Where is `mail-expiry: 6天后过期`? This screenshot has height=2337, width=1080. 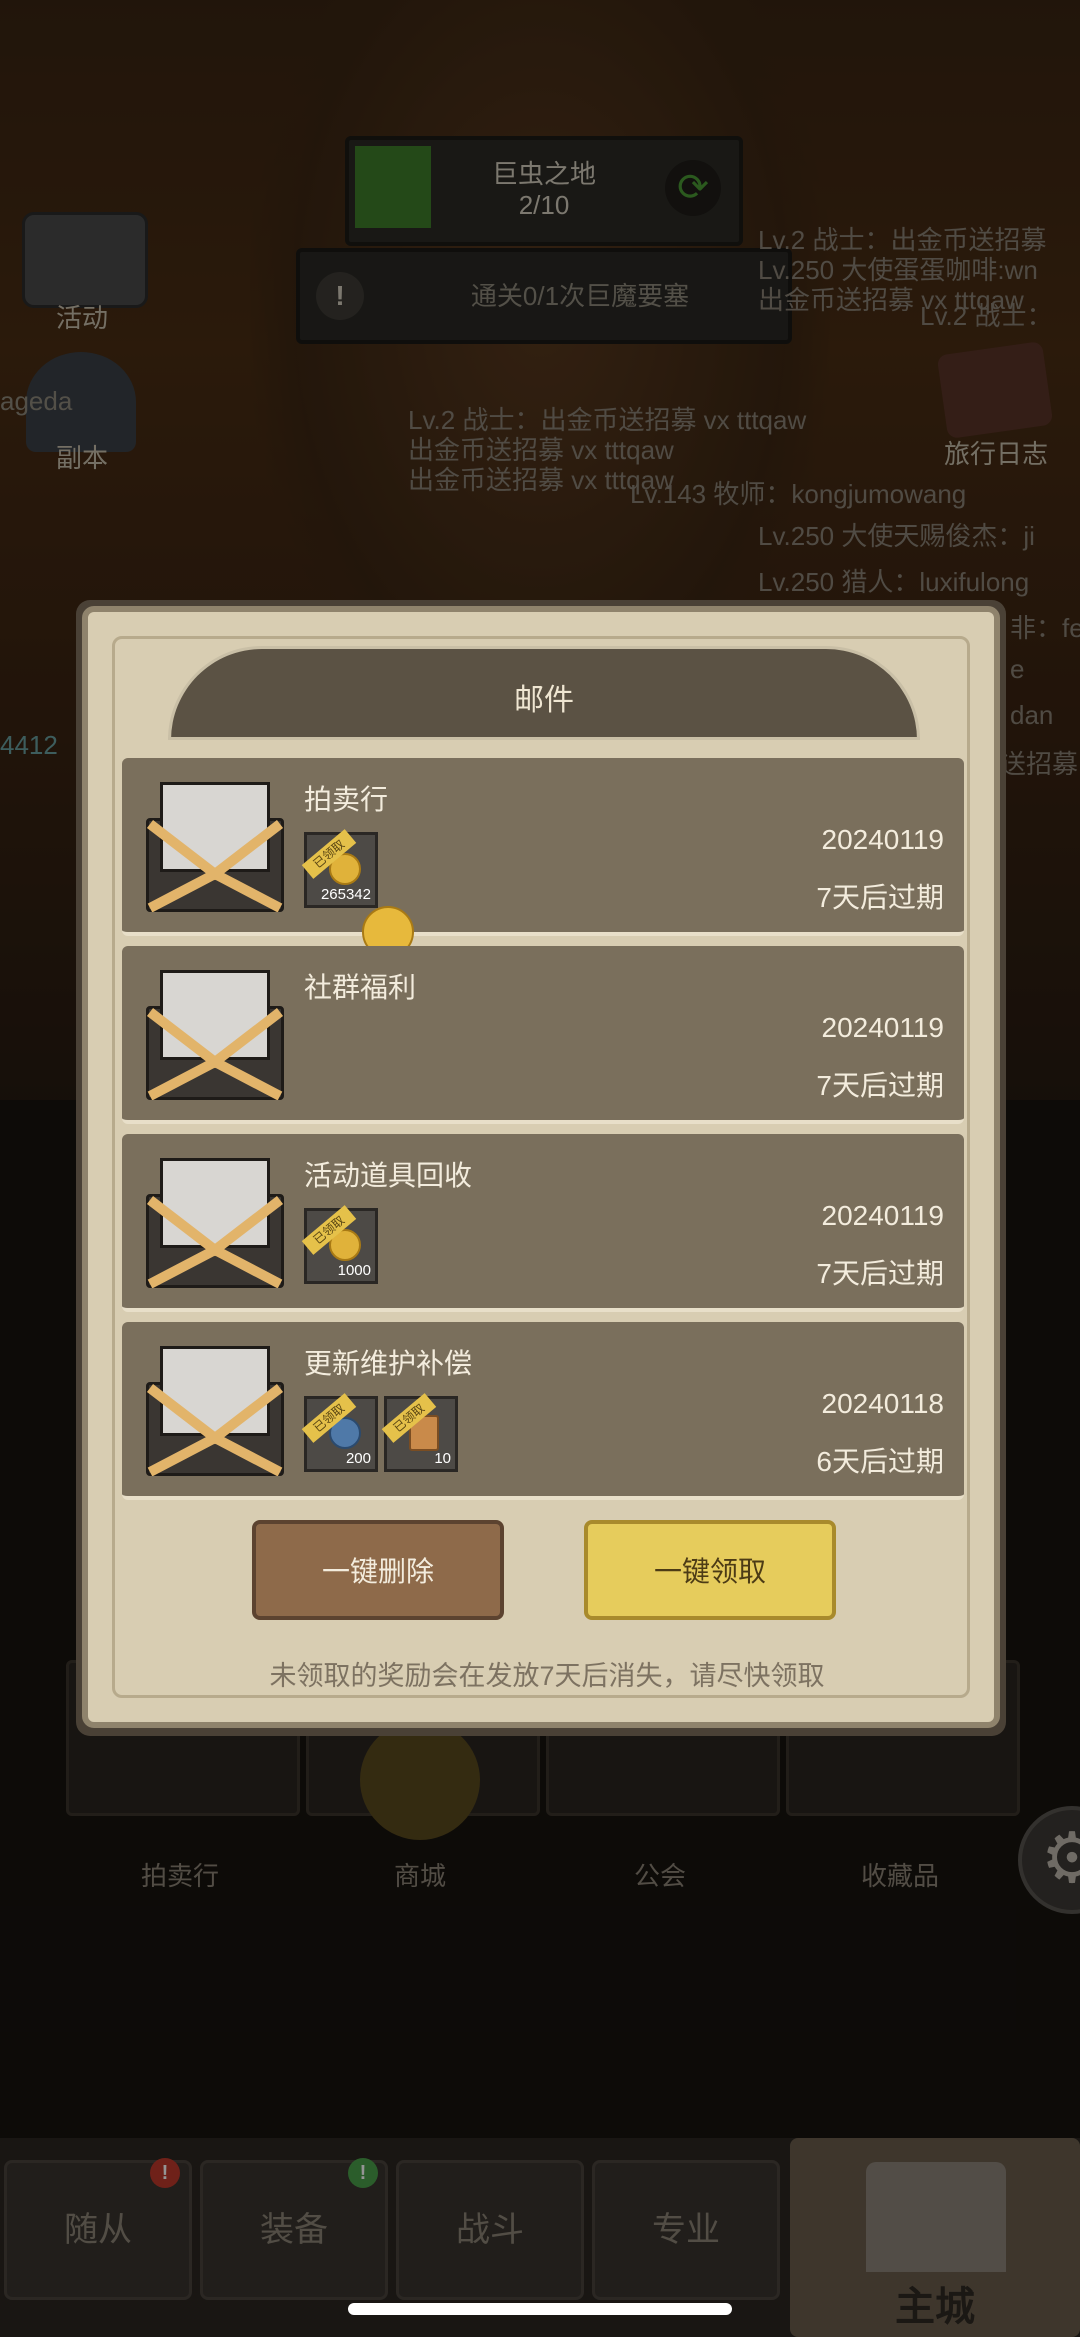 mail-expiry: 6天后过期 is located at coordinates (880, 1461).